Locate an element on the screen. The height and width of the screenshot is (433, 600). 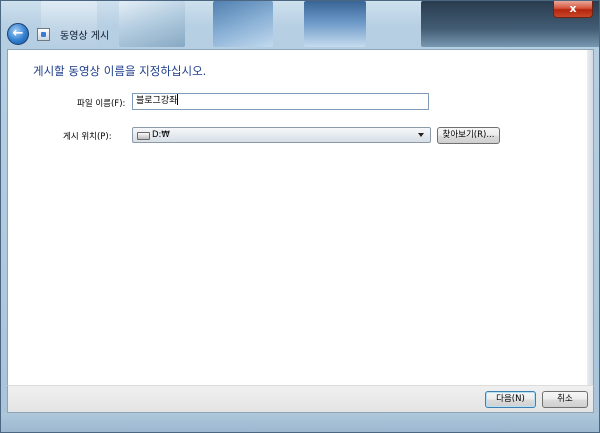
location-label: 게시 위치(P): is located at coordinates (87, 137).